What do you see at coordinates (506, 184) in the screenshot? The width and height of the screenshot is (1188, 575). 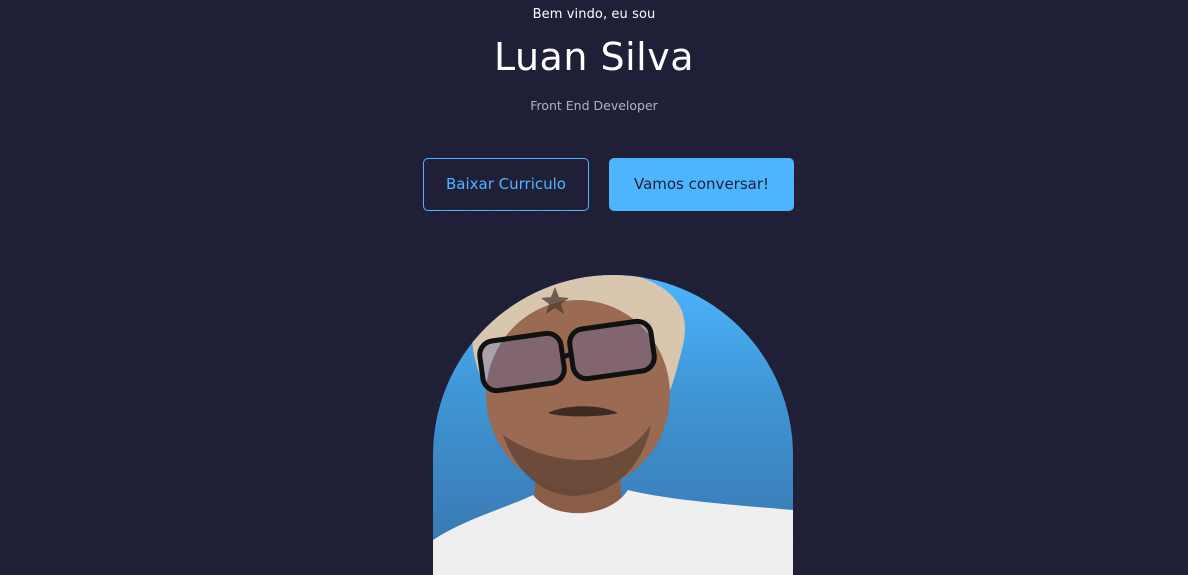 I see `download-cv-button: Baixar Curriculo` at bounding box center [506, 184].